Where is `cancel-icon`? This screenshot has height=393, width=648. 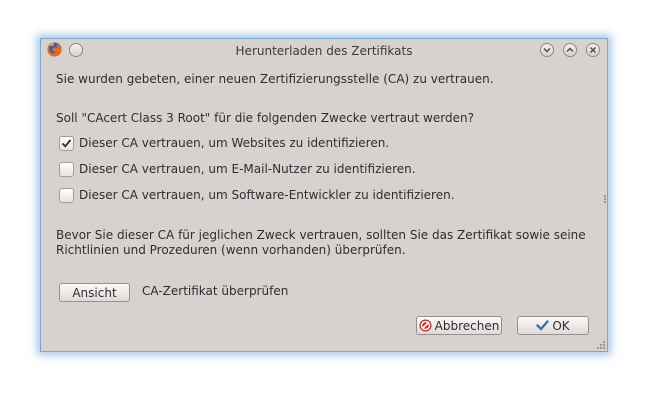 cancel-icon is located at coordinates (425, 325).